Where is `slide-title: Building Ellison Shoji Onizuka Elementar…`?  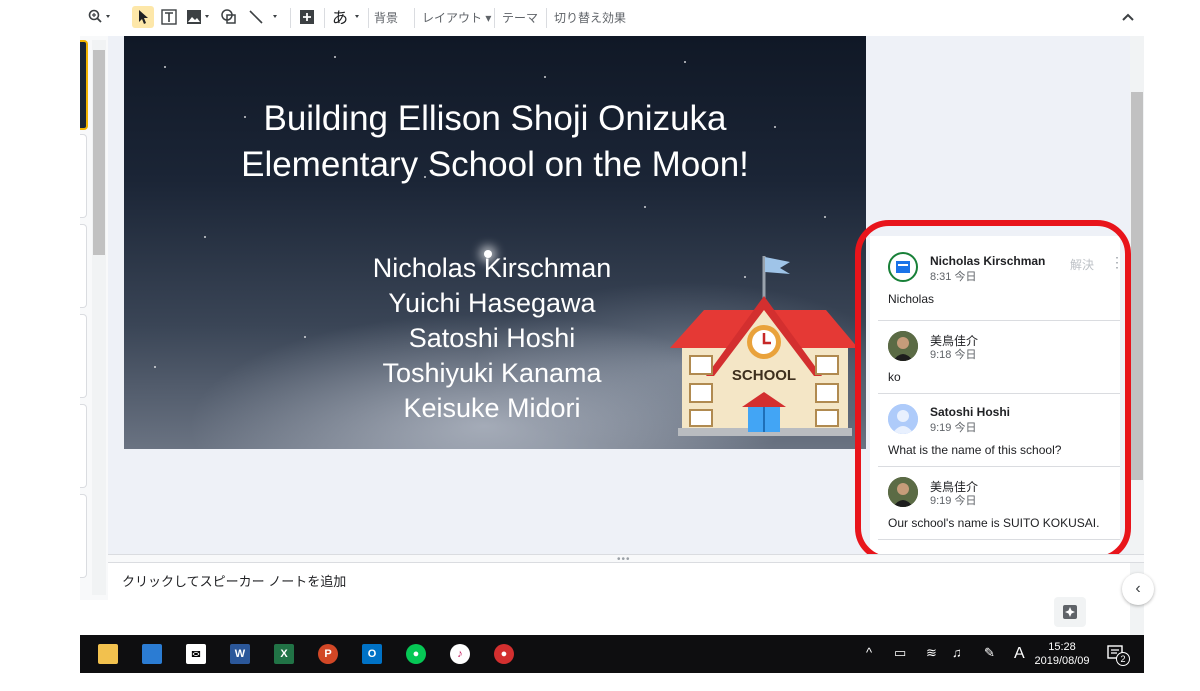 slide-title: Building Ellison Shoji Onizuka Elementar… is located at coordinates (495, 142).